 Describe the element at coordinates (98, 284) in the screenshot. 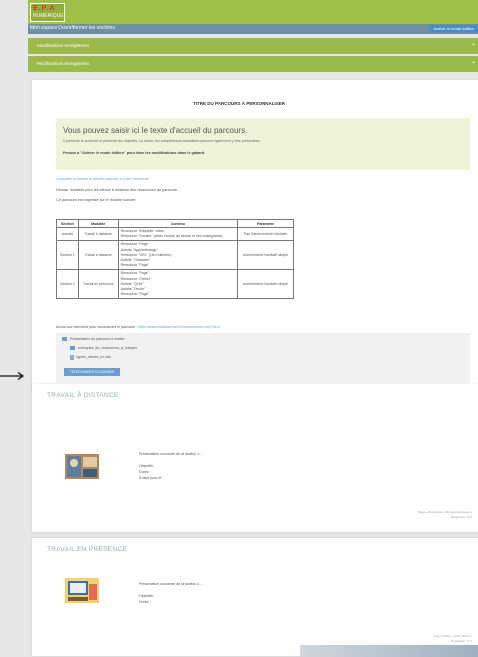

I see `cell-modalite: Travail en présence` at that location.